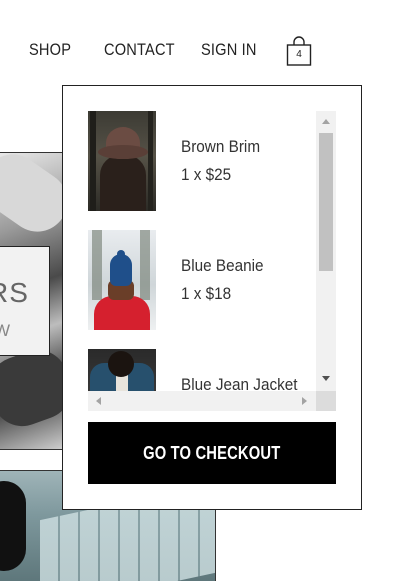 This screenshot has height=581, width=403. What do you see at coordinates (299, 54) in the screenshot?
I see `cart-item-count: 4` at bounding box center [299, 54].